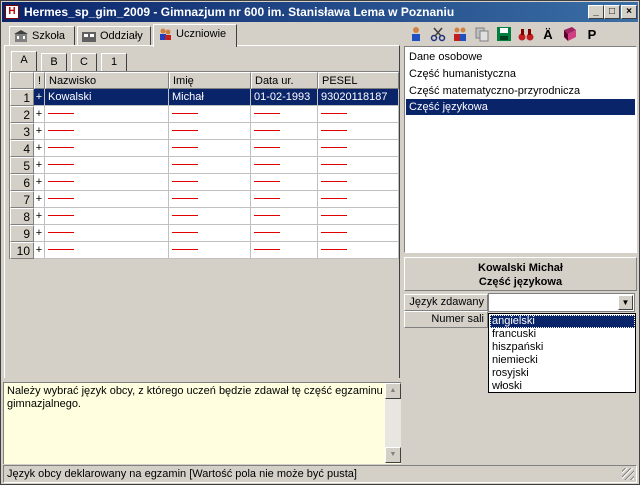 The image size is (640, 485). Describe the element at coordinates (482, 35) in the screenshot. I see `copy-icon` at that location.